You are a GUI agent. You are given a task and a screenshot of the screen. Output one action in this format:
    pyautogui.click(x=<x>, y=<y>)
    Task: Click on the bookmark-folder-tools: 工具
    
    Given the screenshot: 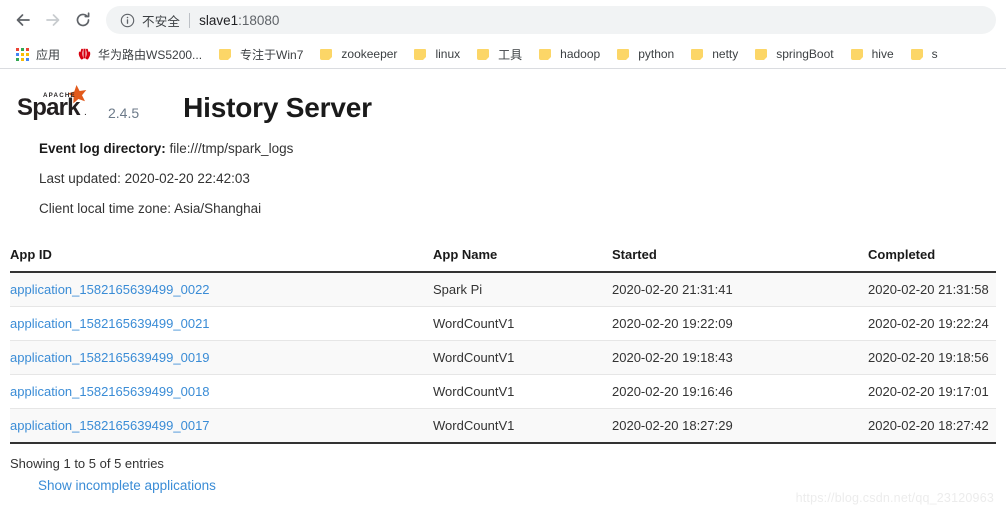 What is the action you would take?
    pyautogui.click(x=499, y=54)
    